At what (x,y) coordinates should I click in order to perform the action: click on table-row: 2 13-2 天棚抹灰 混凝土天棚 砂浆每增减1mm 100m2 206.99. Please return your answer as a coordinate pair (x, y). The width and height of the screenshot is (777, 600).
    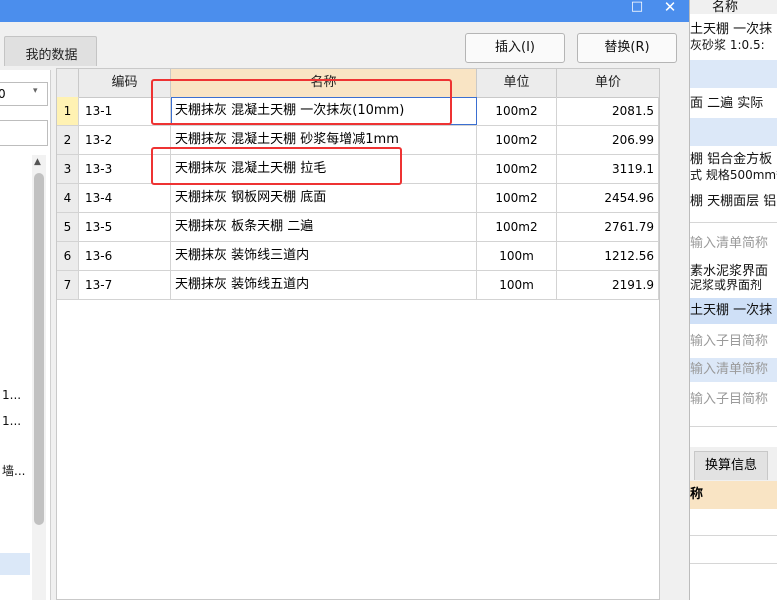
    Looking at the image, I should click on (358, 140).